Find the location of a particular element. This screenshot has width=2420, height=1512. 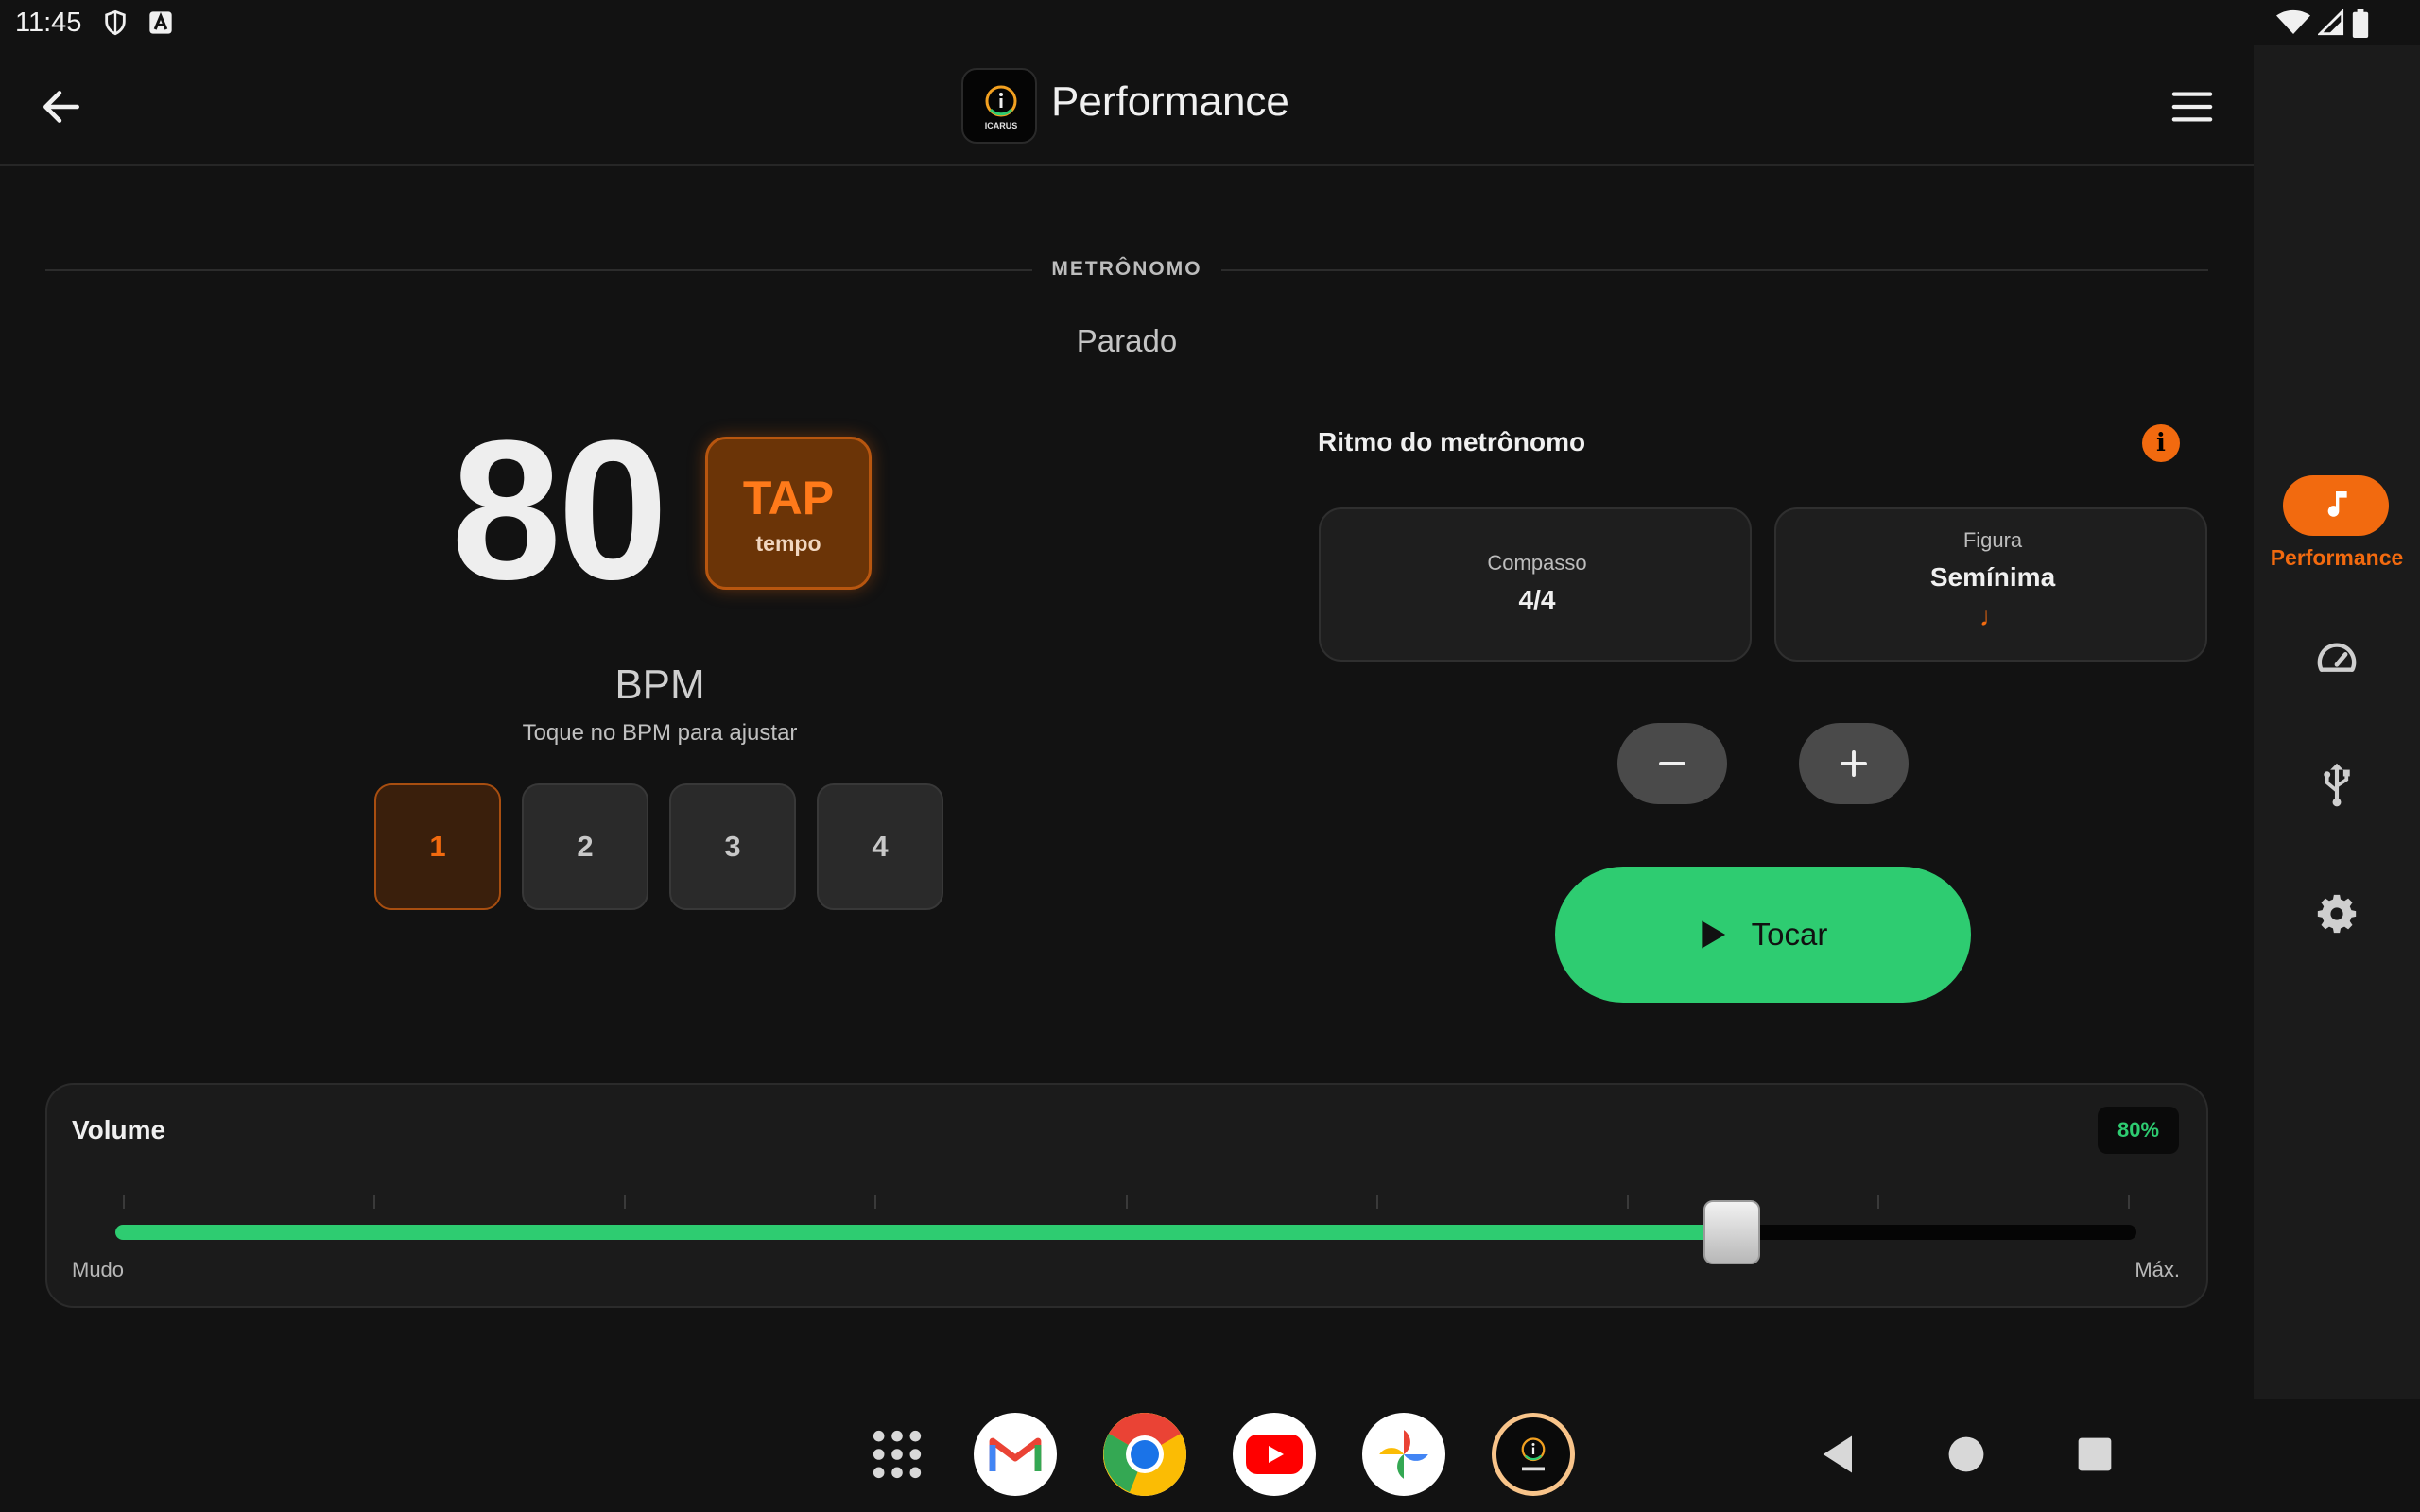

note-figure-value: Semínima is located at coordinates (1993, 577).